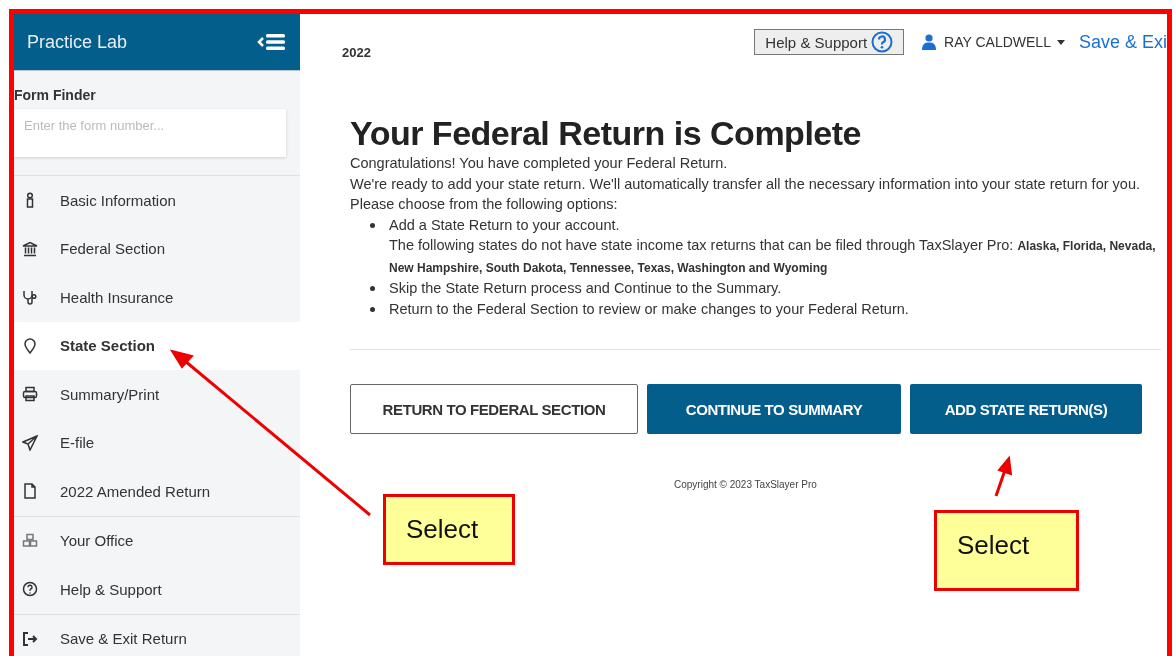  Describe the element at coordinates (157, 248) in the screenshot. I see `sidebar-item: Federal Section` at that location.